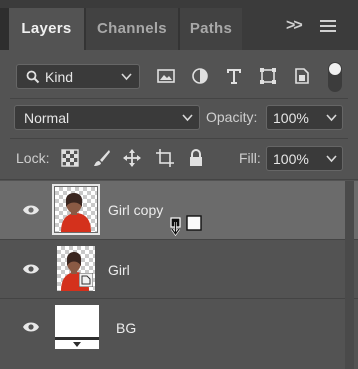  Describe the element at coordinates (165, 158) in the screenshot. I see `lock-artboard-icon` at that location.